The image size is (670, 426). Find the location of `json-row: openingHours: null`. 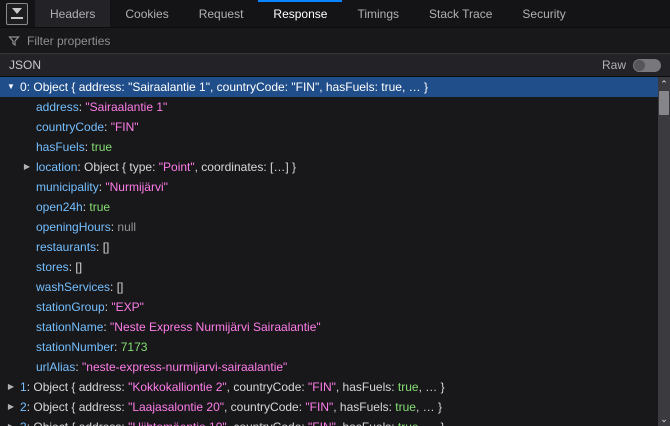

json-row: openingHours: null is located at coordinates (329, 227).